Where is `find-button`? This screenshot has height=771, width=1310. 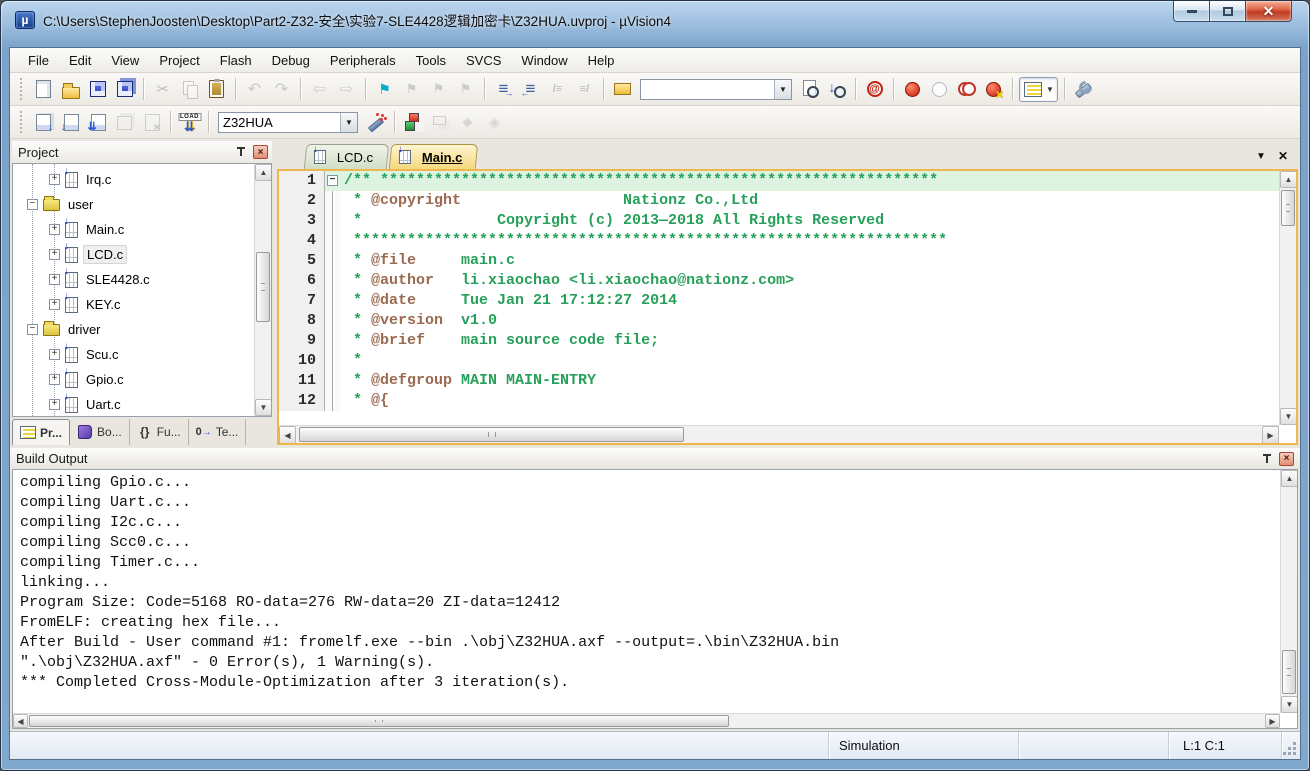
find-button is located at coordinates (809, 89).